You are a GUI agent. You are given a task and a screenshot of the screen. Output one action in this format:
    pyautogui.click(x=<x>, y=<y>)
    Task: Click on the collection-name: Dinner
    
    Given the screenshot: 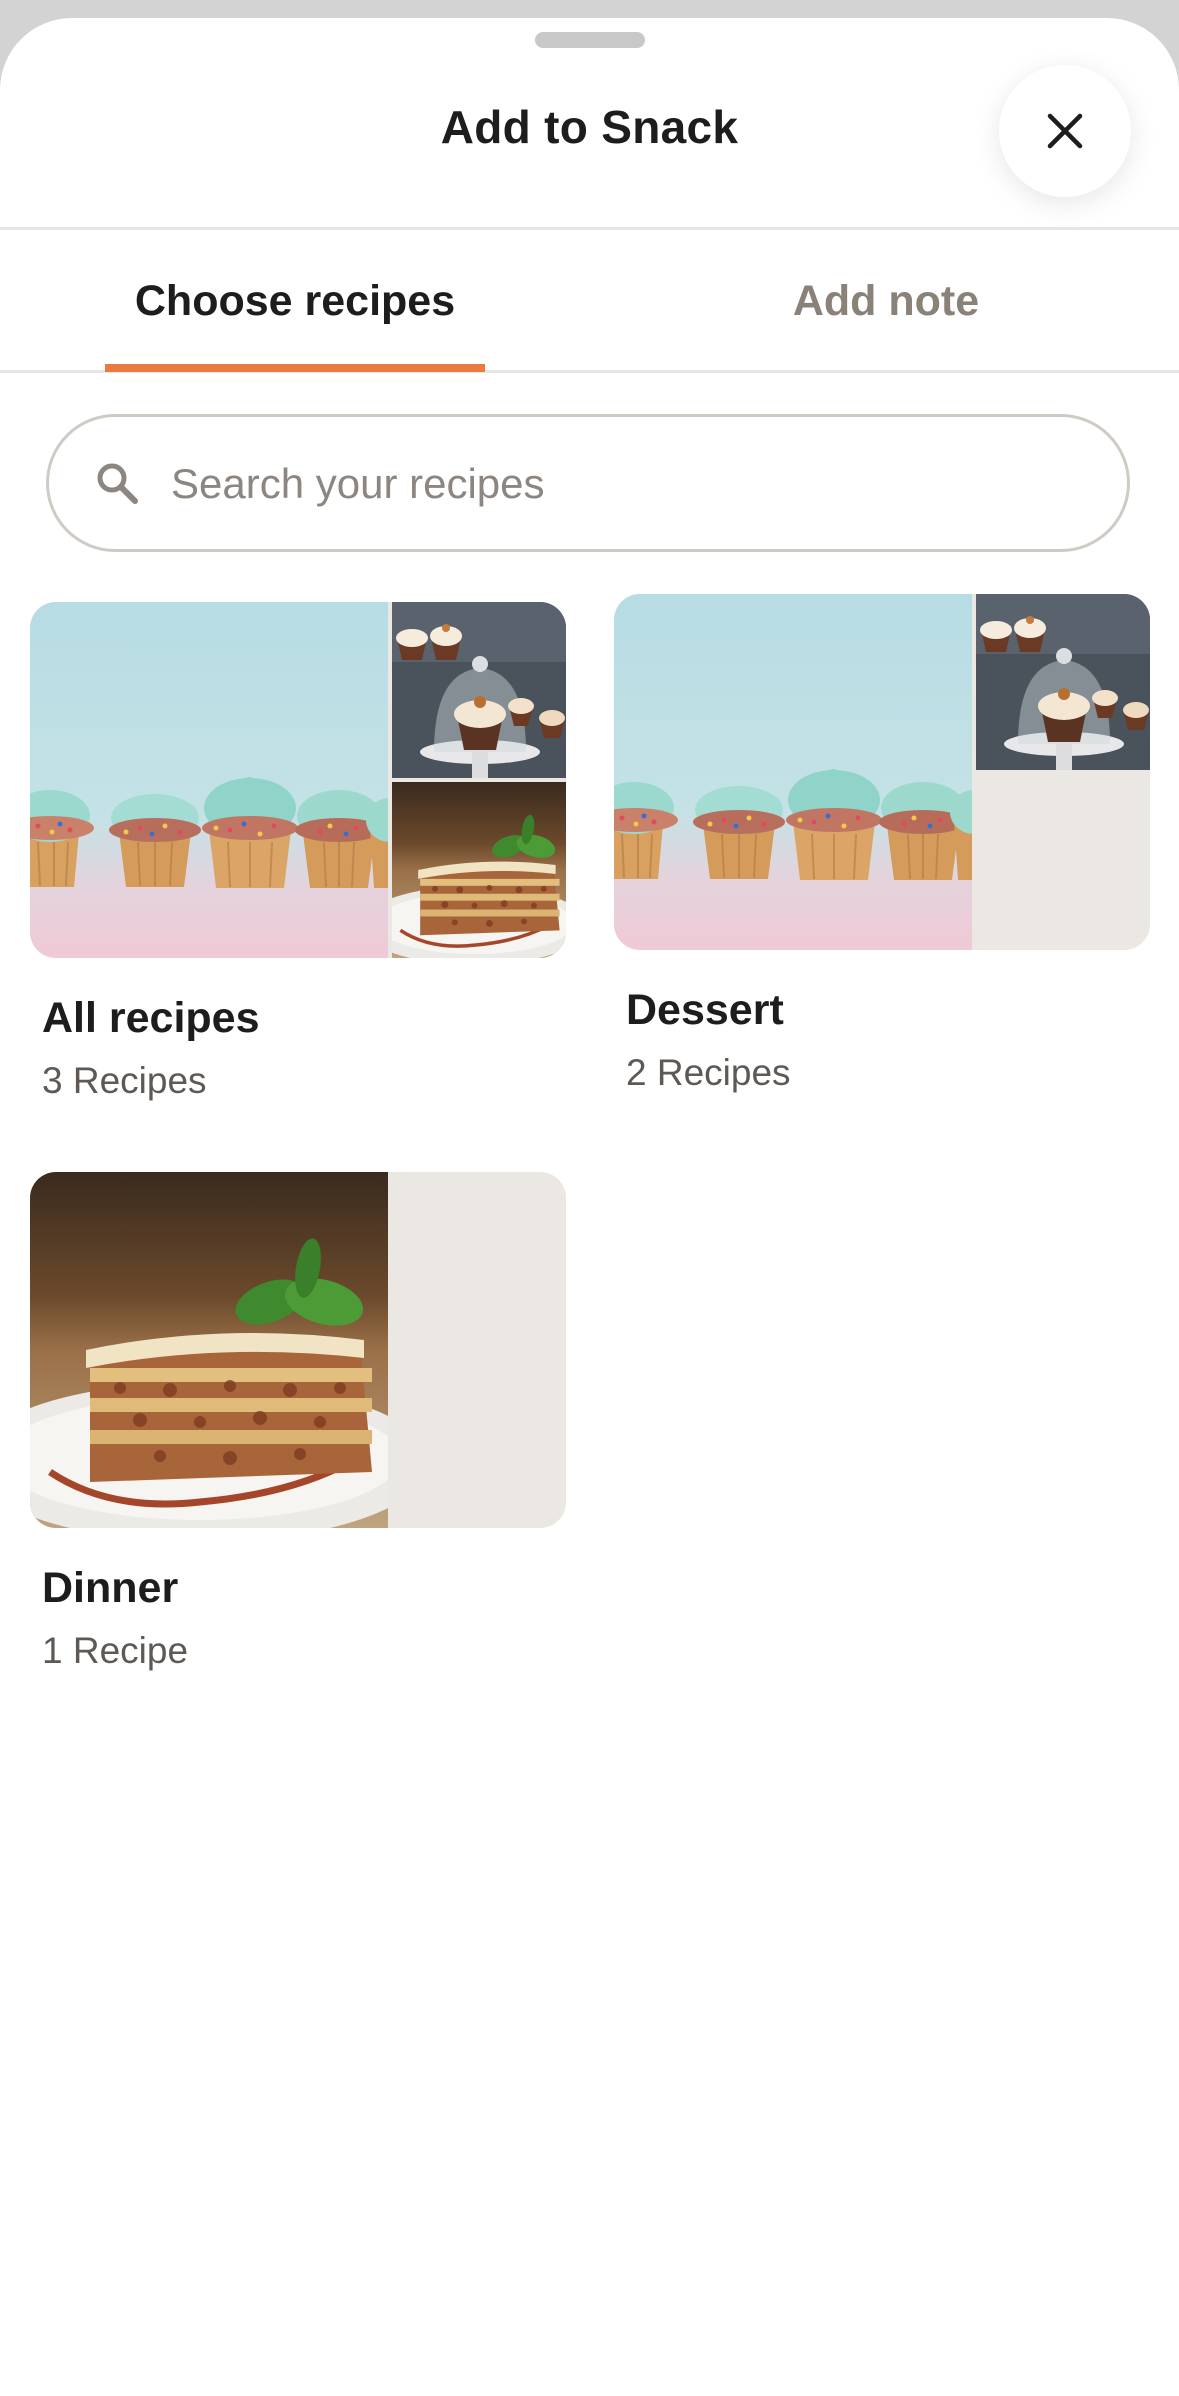 What is the action you would take?
    pyautogui.click(x=110, y=1588)
    